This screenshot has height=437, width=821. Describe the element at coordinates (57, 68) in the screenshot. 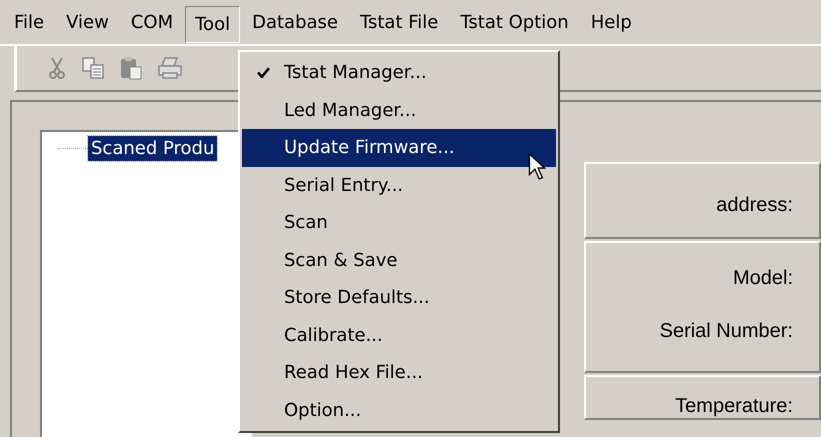

I see `scissors-icon` at that location.